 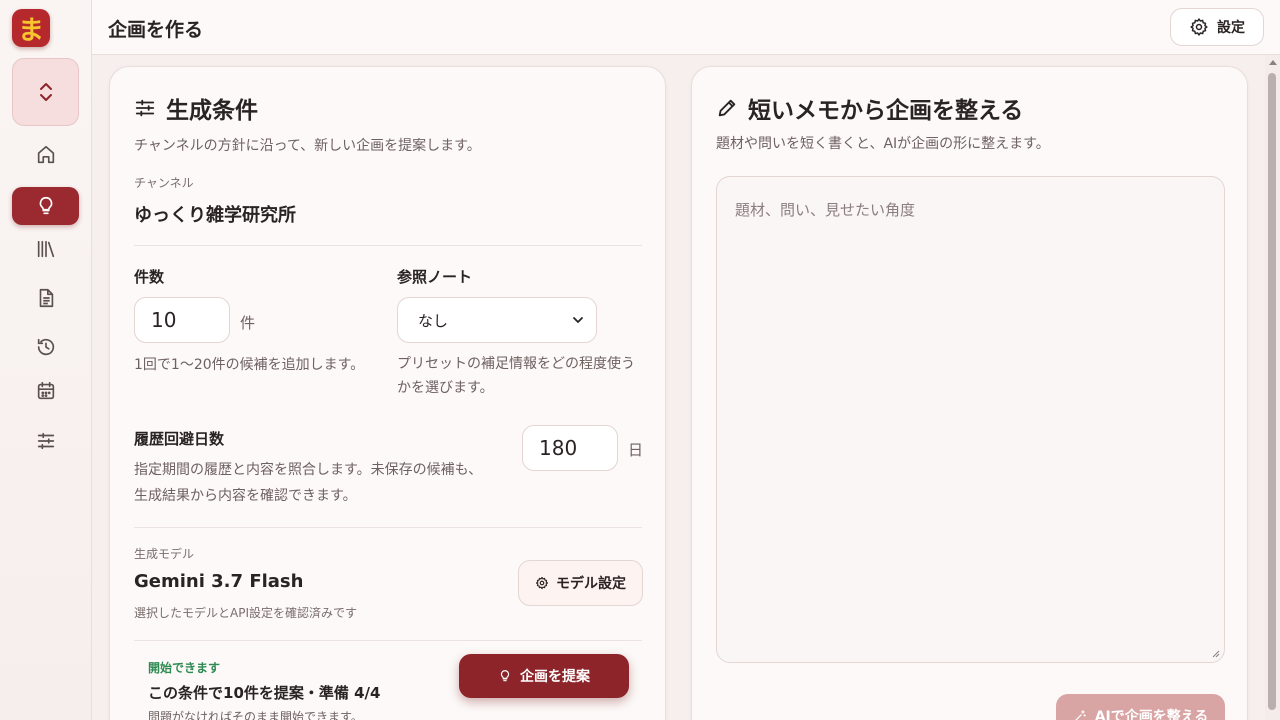 I want to click on propose-ideas-label: 企画を提案, so click(x=555, y=677).